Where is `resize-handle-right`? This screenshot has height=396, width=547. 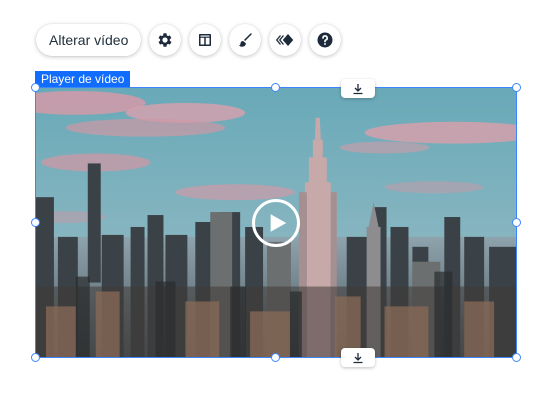
resize-handle-right is located at coordinates (516, 222).